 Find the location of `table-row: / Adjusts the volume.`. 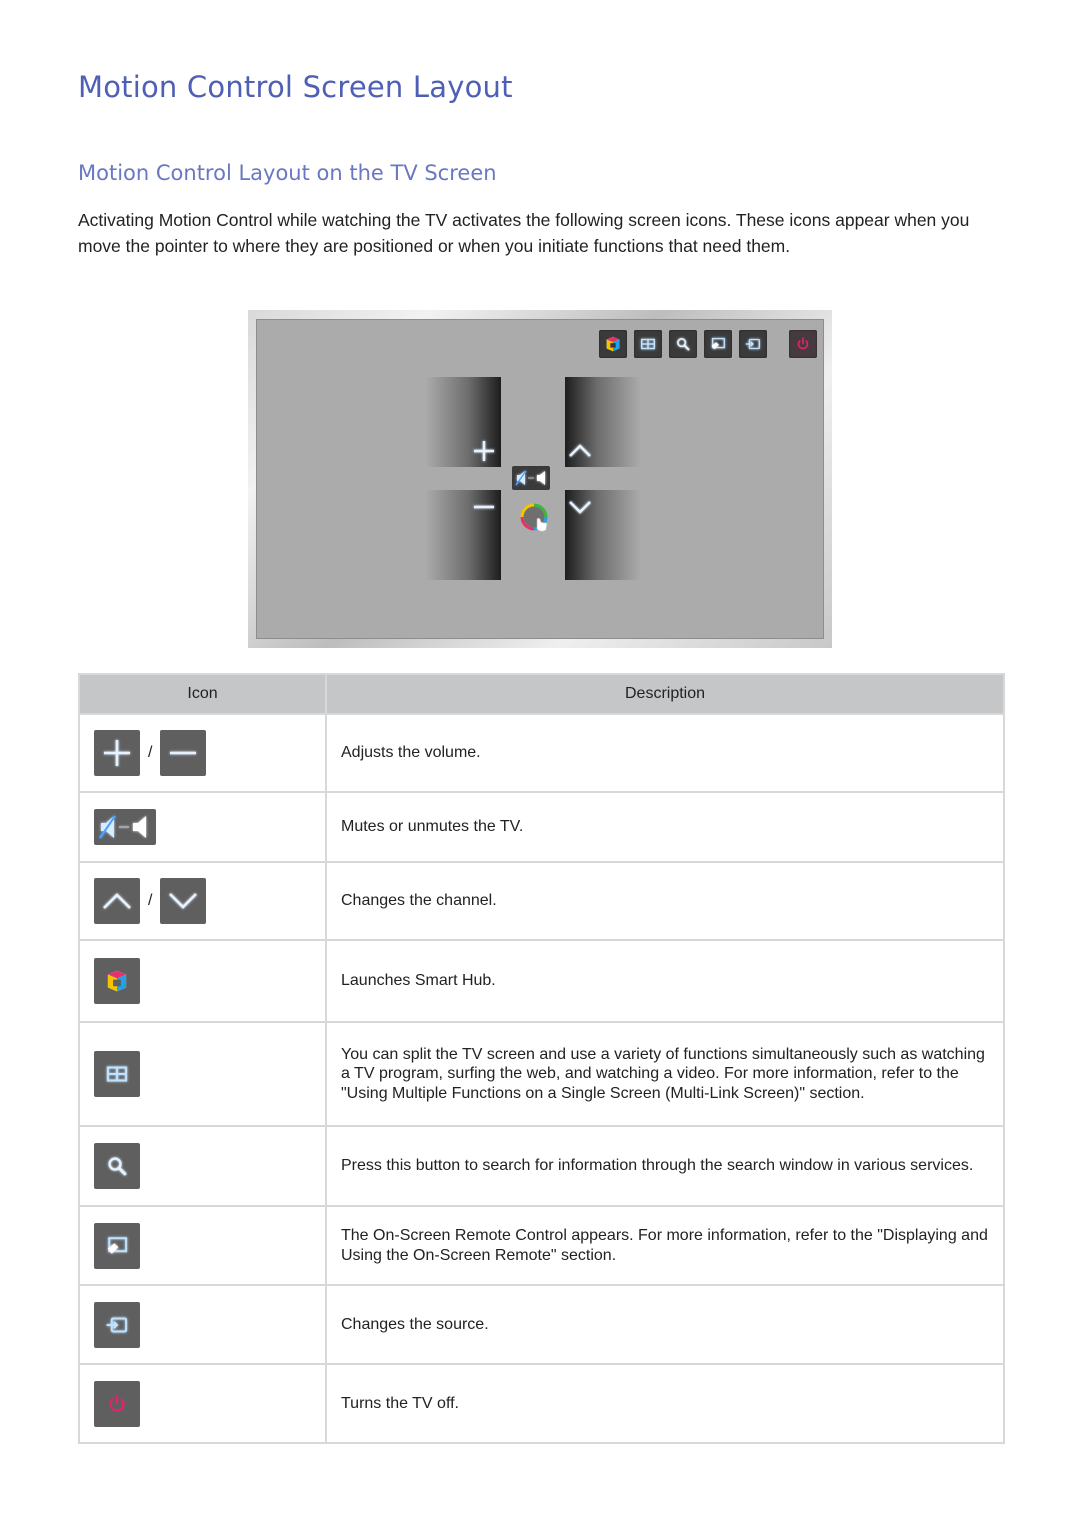

table-row: / Adjusts the volume. is located at coordinates (541, 753).